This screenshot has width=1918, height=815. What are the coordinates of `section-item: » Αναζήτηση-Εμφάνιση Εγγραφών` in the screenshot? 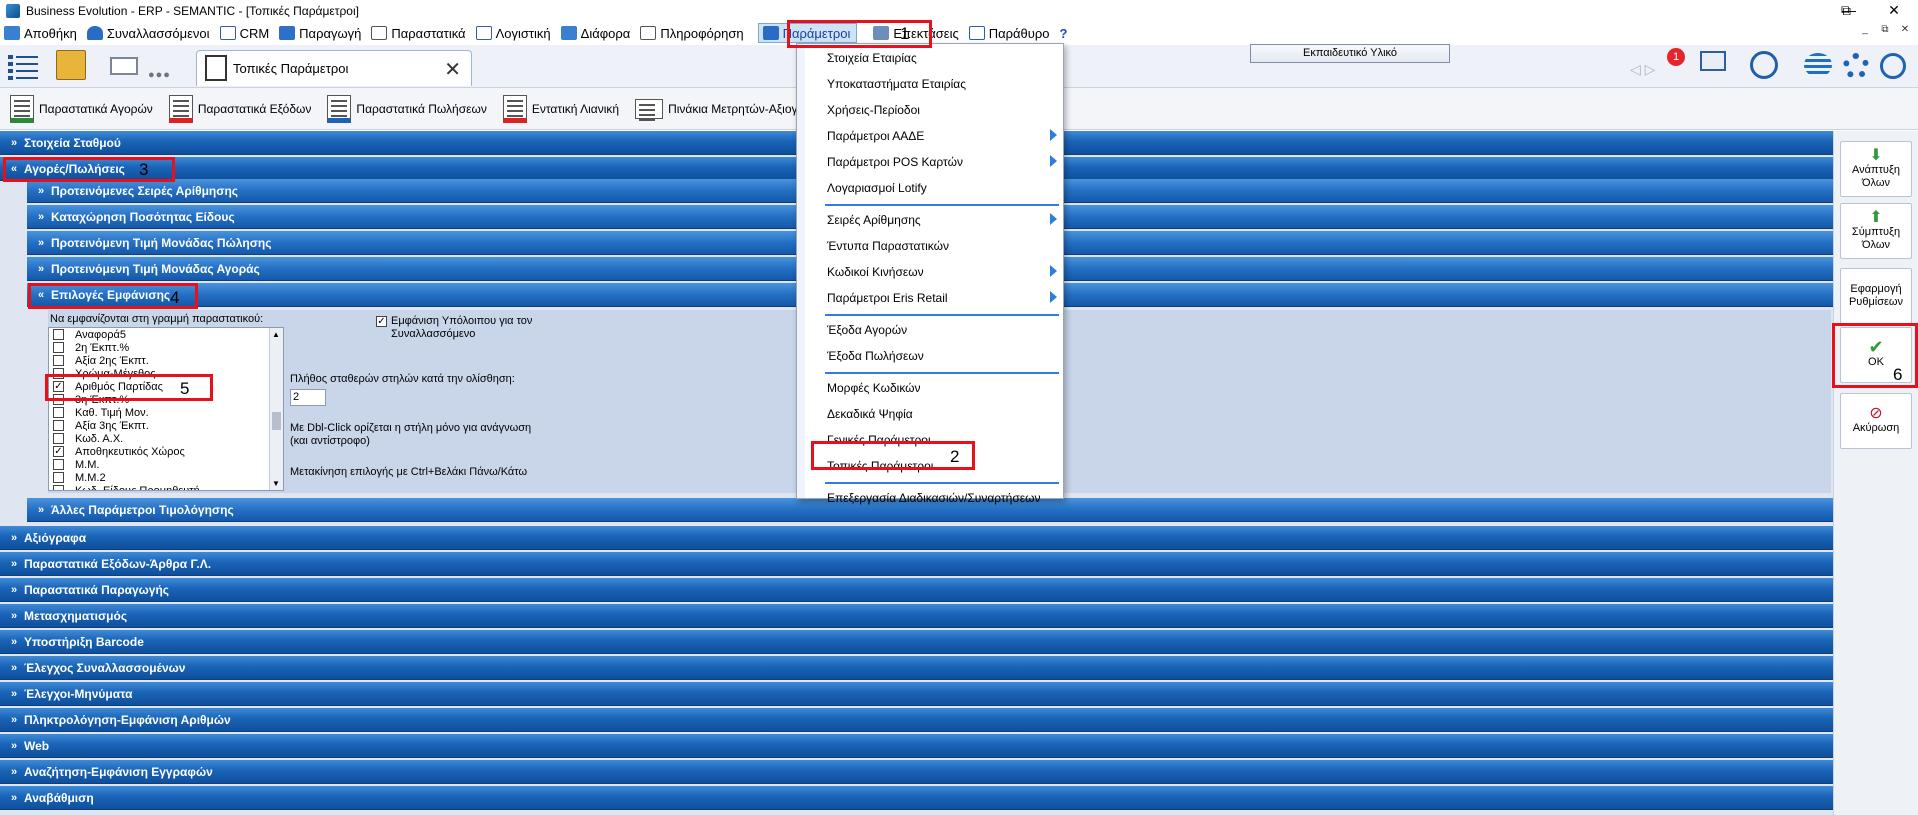 It's located at (916, 772).